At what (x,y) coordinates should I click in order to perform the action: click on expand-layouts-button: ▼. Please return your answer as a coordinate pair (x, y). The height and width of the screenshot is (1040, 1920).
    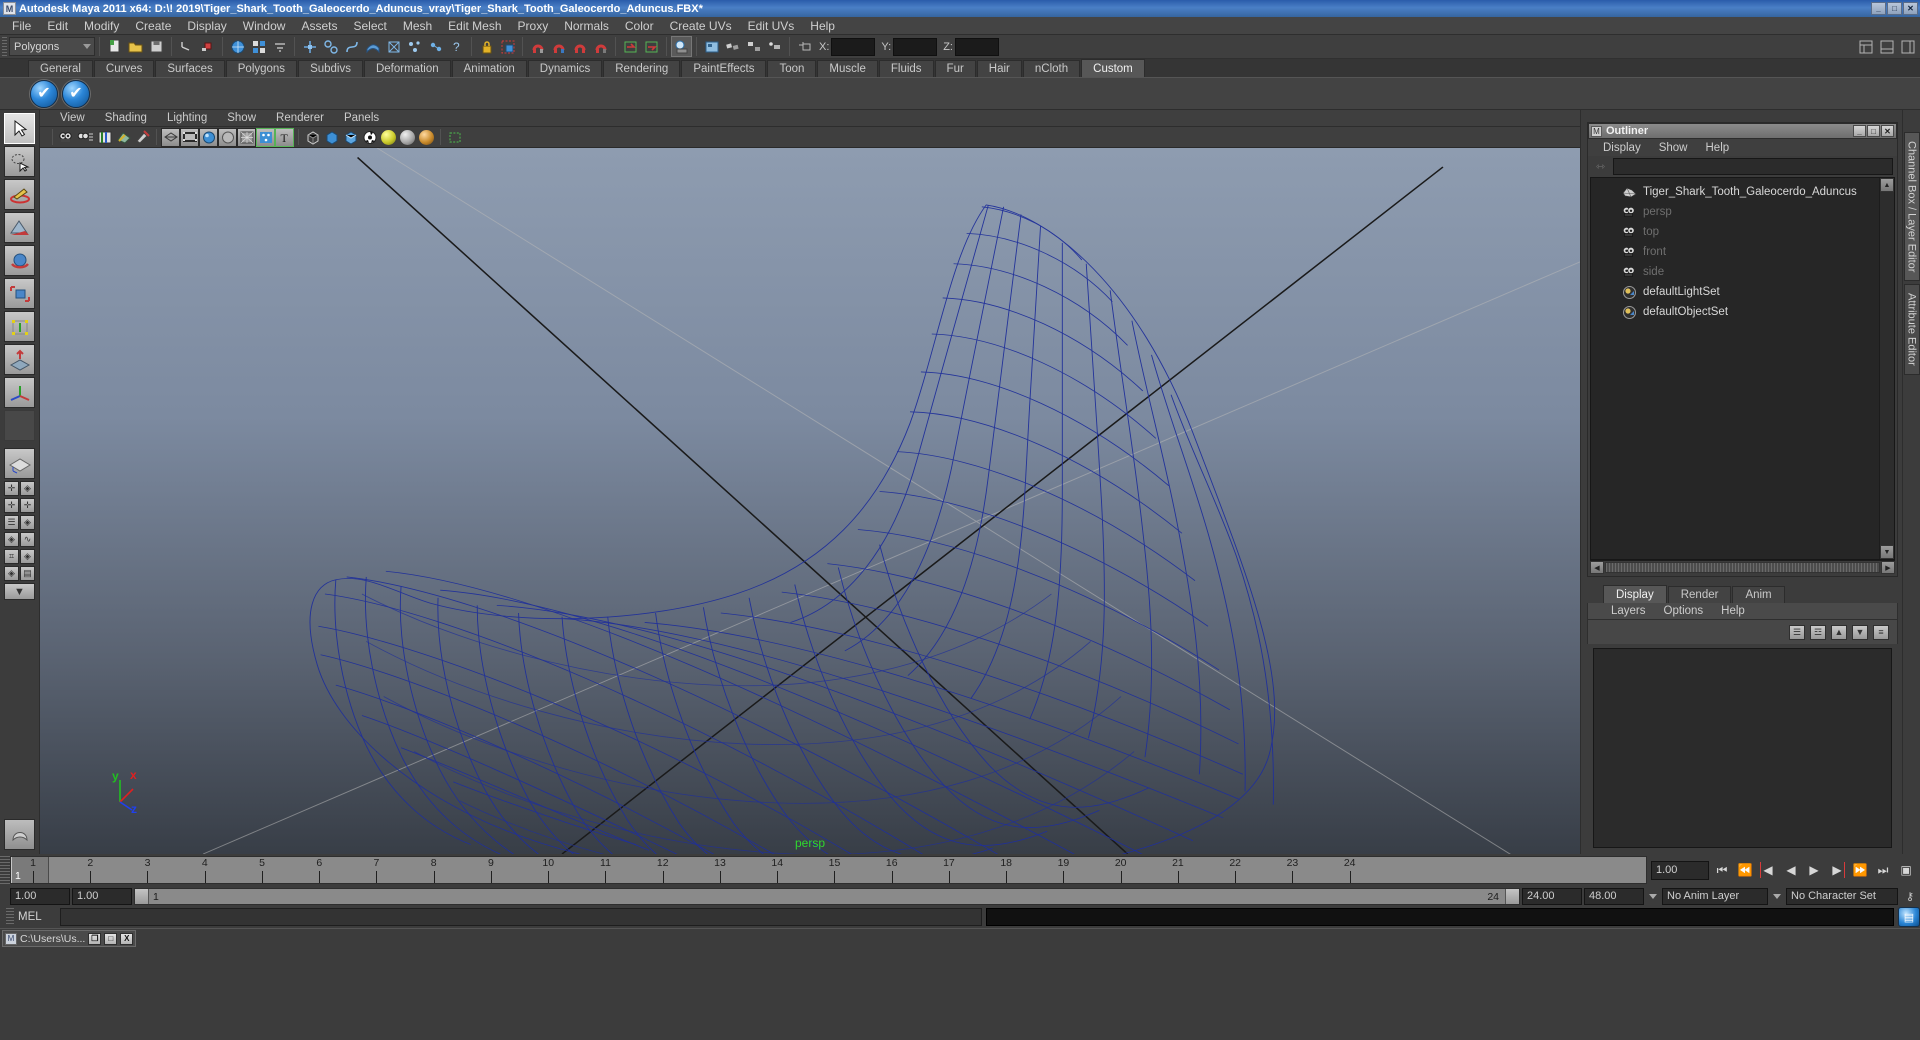
    Looking at the image, I should click on (19, 591).